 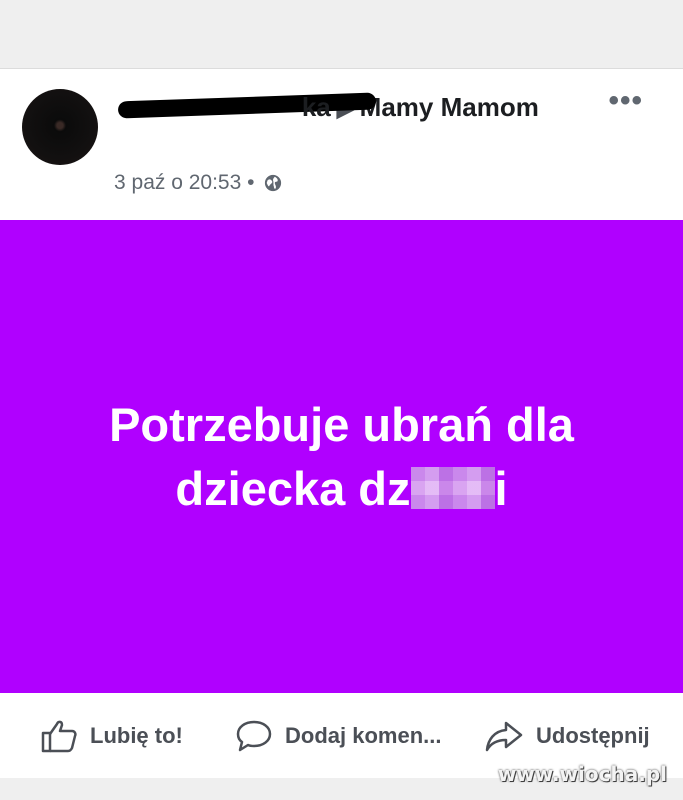 What do you see at coordinates (449, 107) in the screenshot?
I see `group-name: Mamy Mamom` at bounding box center [449, 107].